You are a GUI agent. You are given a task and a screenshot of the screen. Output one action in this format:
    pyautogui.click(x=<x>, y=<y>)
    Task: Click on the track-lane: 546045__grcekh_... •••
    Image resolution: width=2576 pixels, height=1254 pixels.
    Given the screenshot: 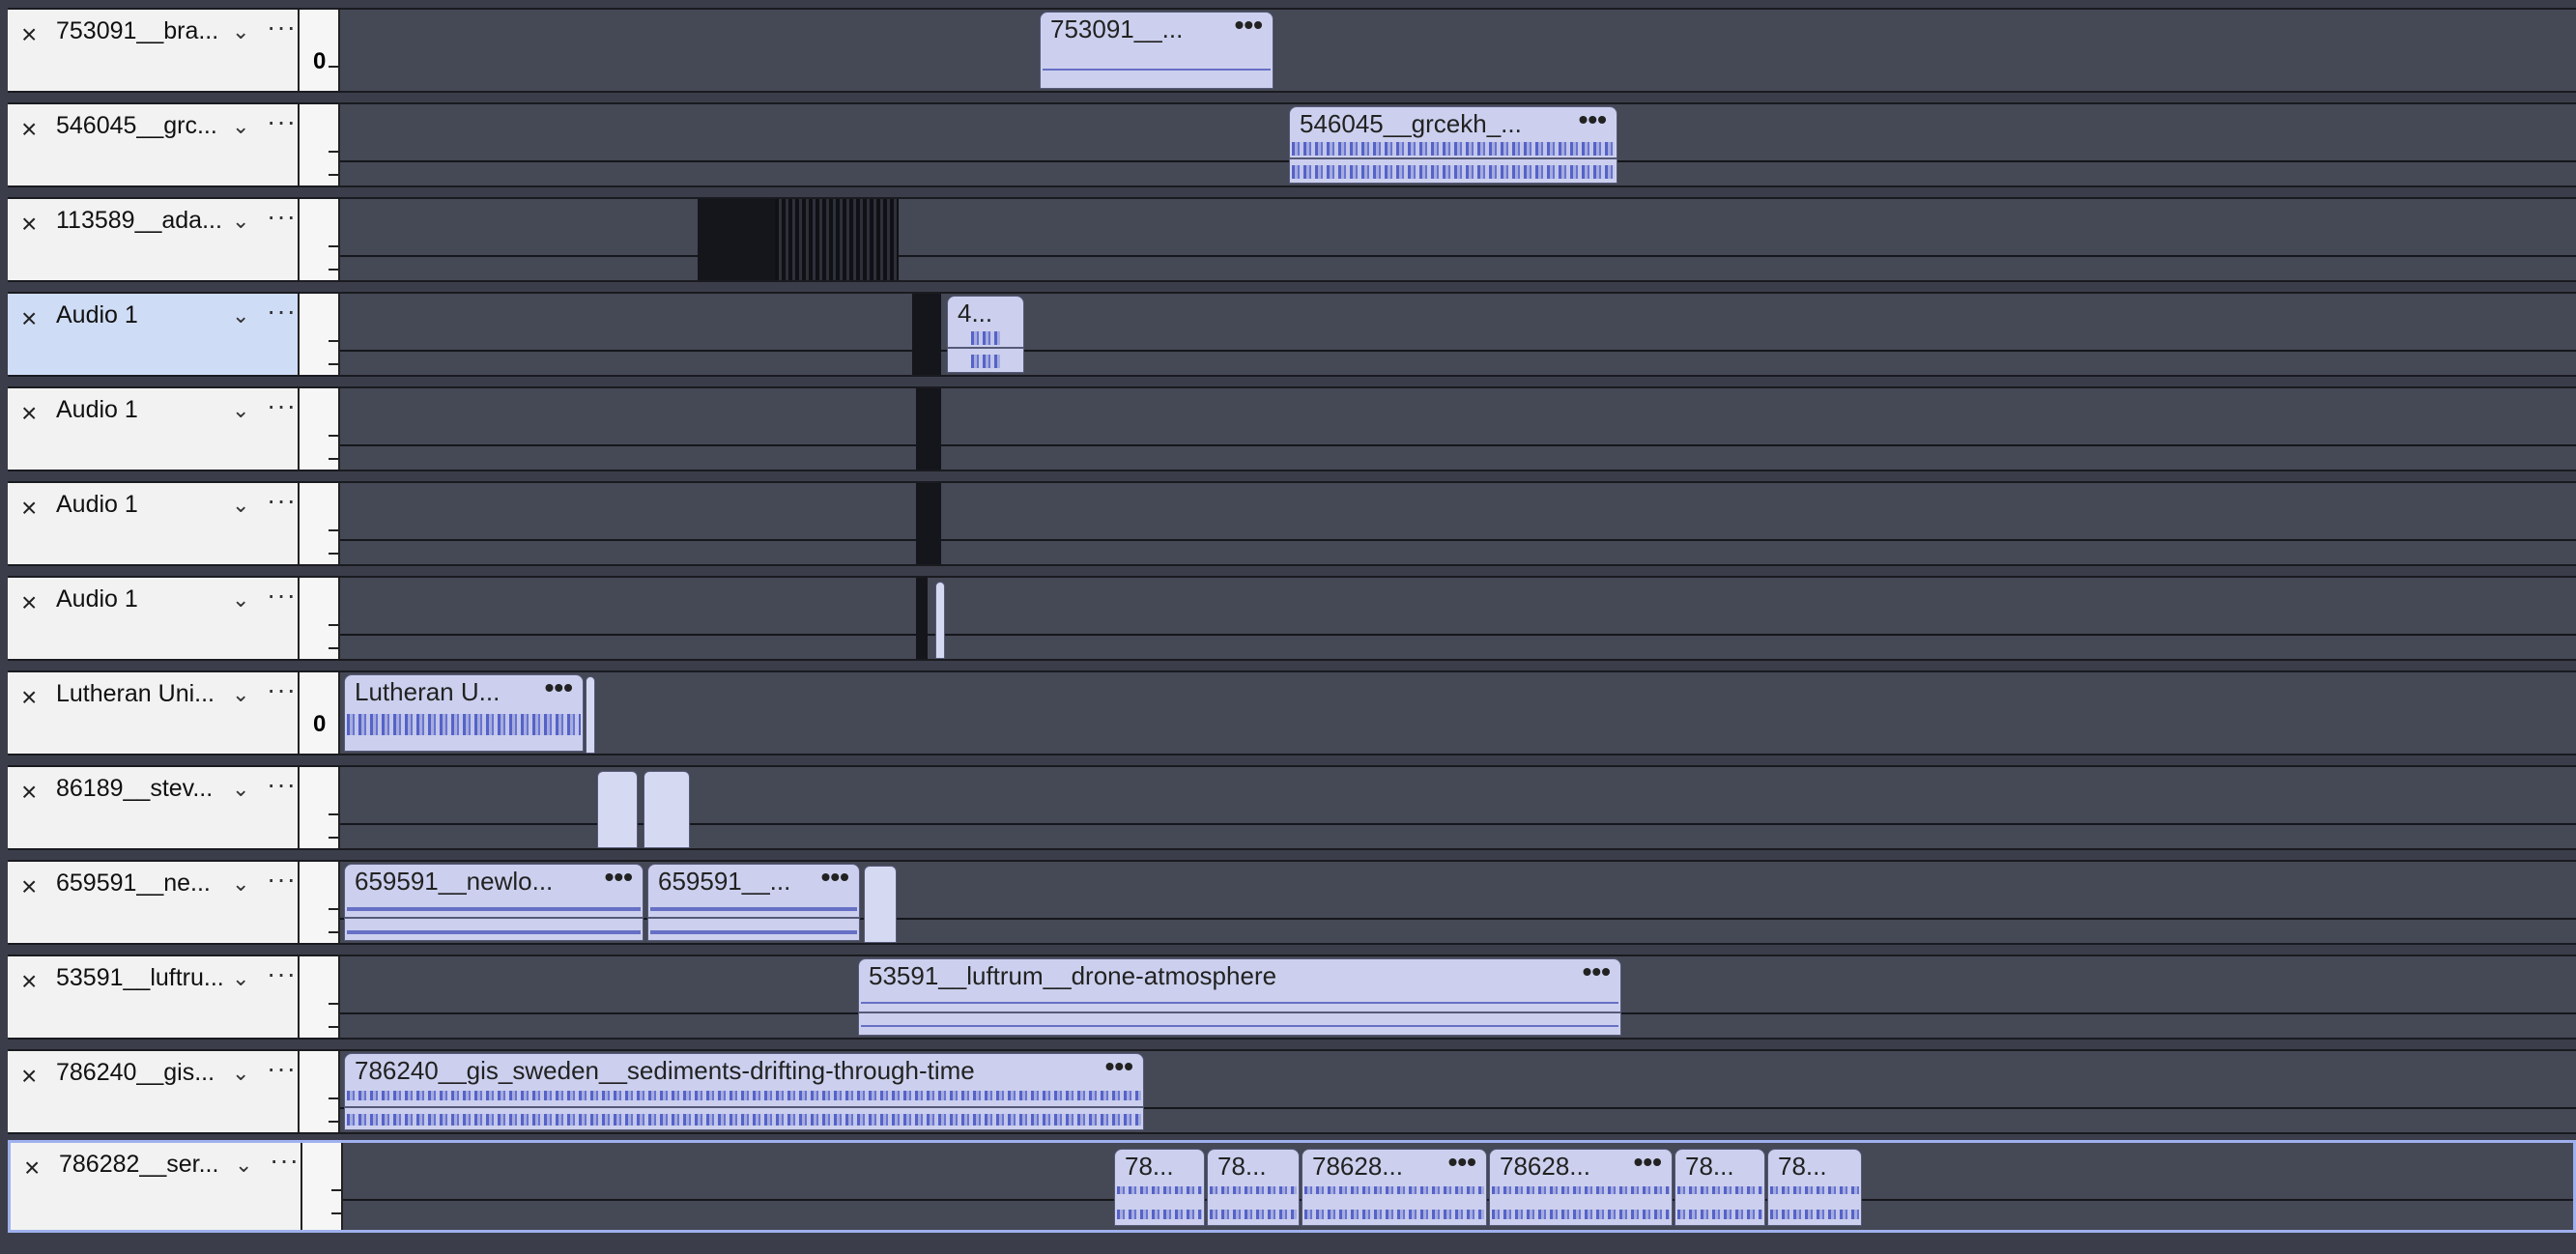 What is the action you would take?
    pyautogui.click(x=1458, y=144)
    